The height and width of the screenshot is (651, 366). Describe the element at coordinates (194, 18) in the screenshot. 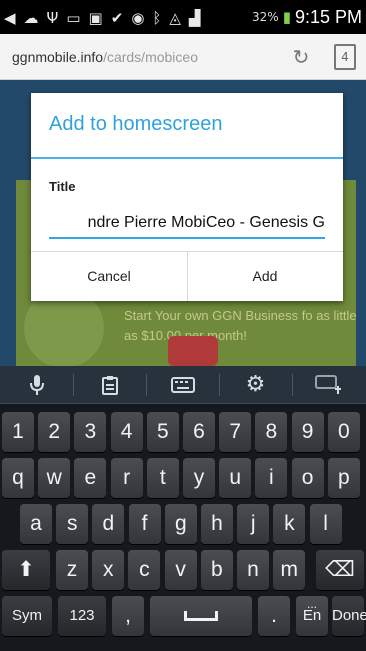

I see `signal-icon: ▟` at that location.